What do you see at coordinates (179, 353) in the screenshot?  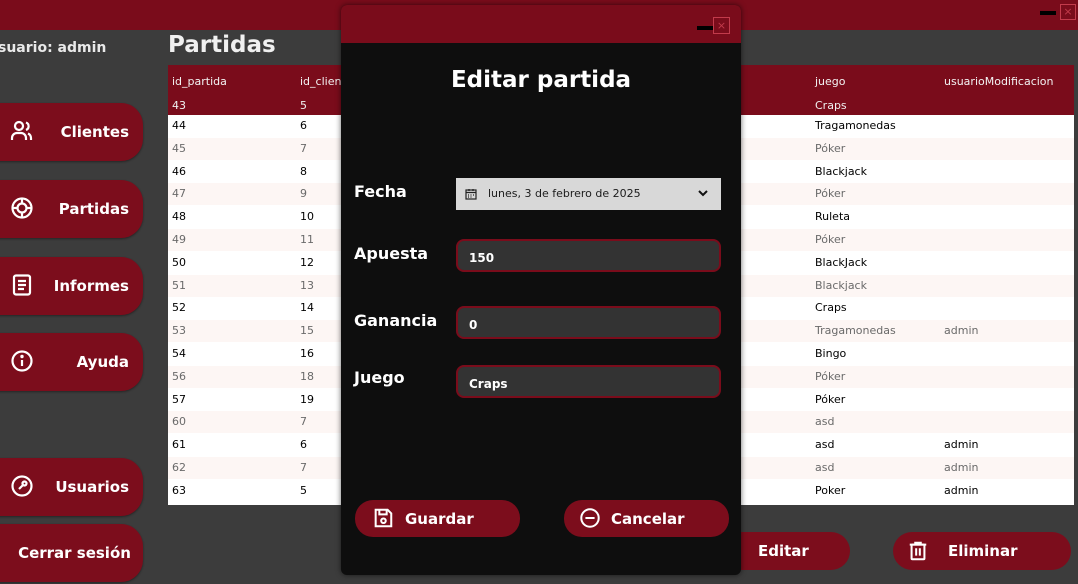 I see `table-cell: 54` at bounding box center [179, 353].